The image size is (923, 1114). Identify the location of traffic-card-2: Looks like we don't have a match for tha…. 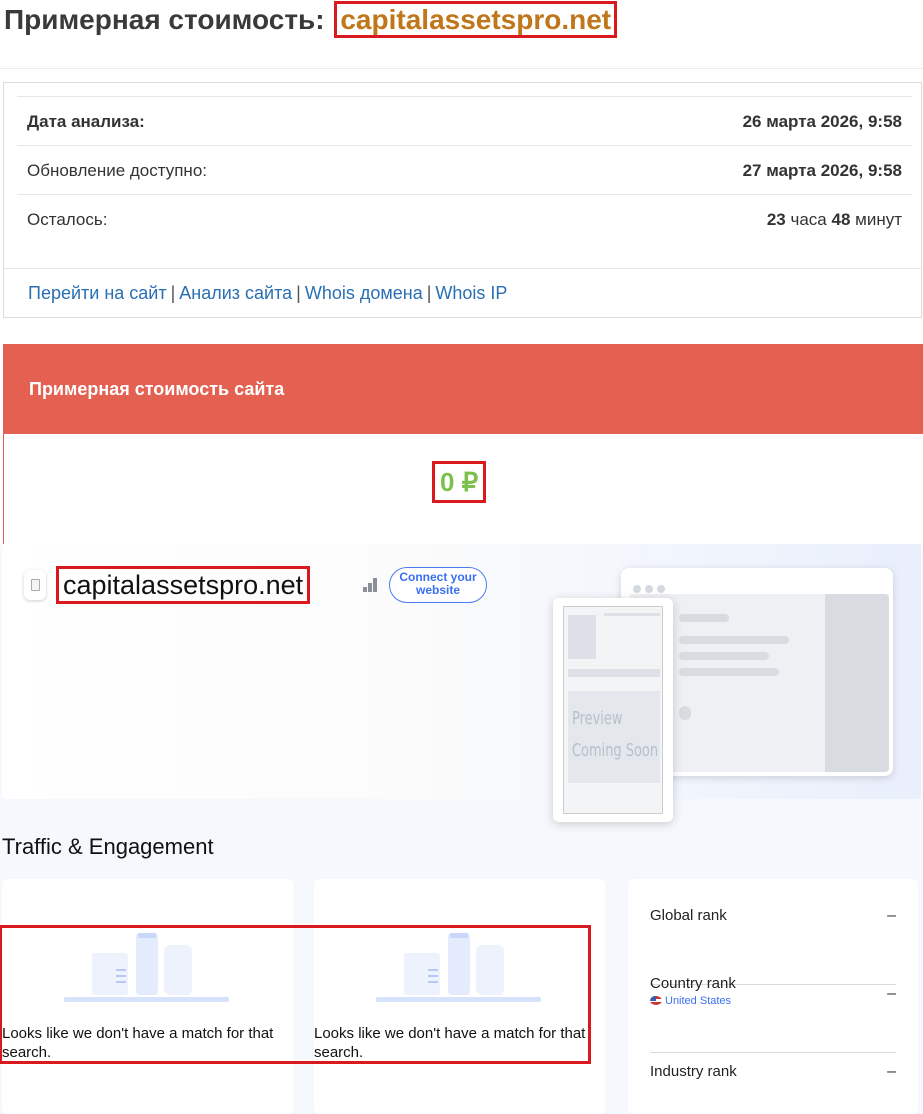
(459, 996).